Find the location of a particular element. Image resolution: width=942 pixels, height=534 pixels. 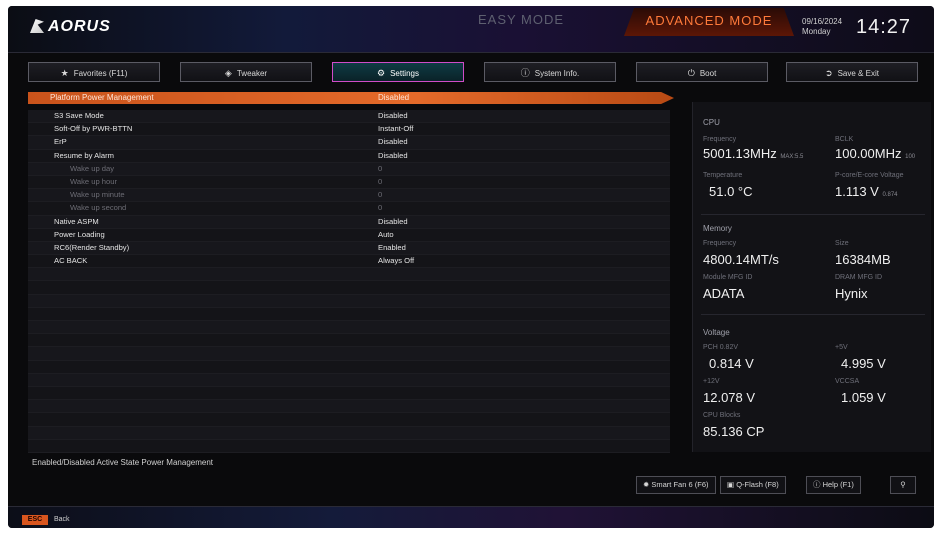

cpu-frequency-label: Frequency is located at coordinates (720, 139).